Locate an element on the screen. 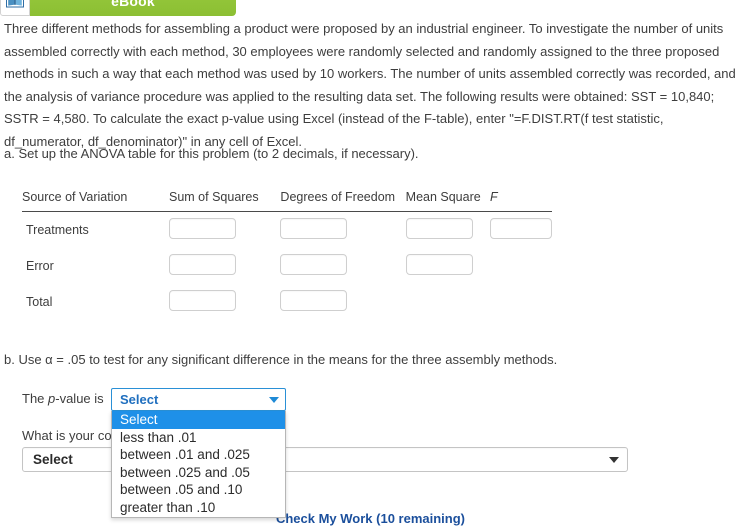  input-treatments-degrees-of-freedom is located at coordinates (314, 228).